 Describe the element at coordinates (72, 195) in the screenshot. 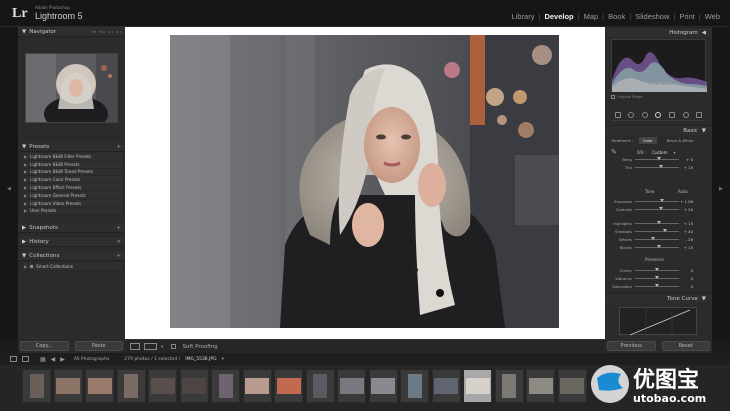

I see `preset-folder: ▶ Lightroom General Presets` at that location.